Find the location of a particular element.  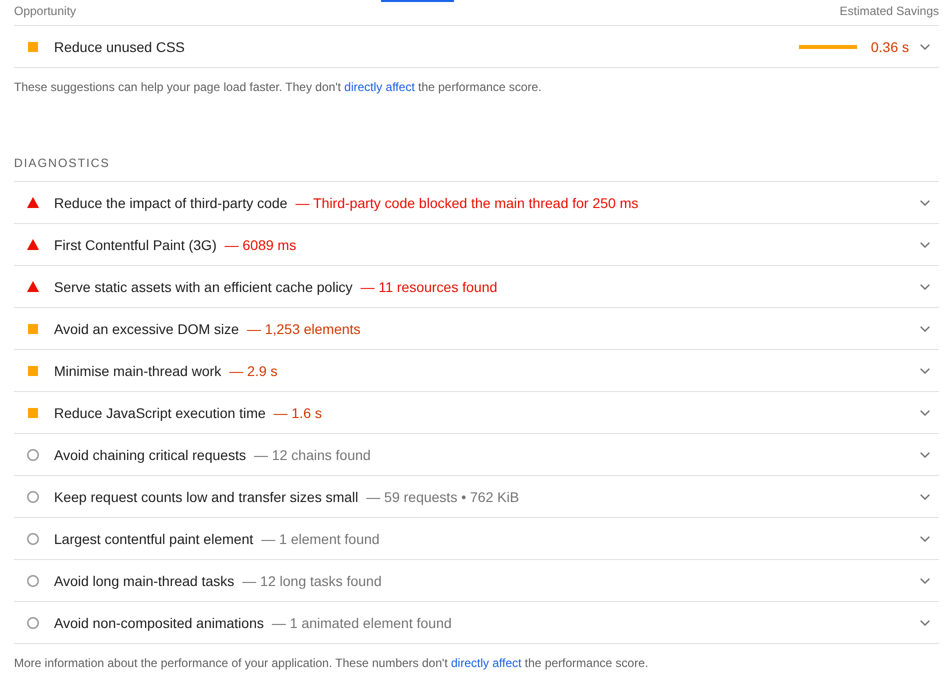

section-note: These suggestions can help your page load faster. They don't directly affect the performance score. is located at coordinates (278, 87).